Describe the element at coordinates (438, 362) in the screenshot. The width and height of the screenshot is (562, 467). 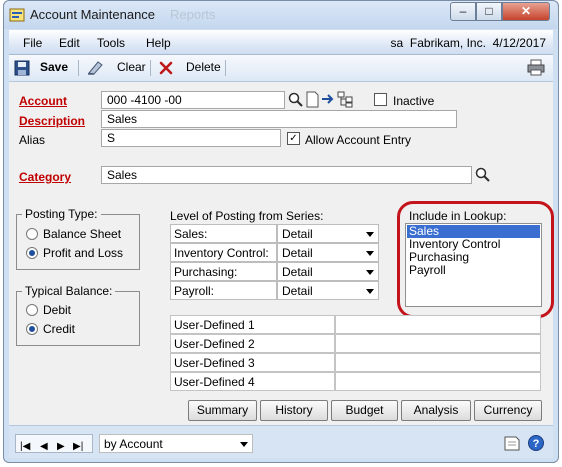
I see `user-defined-3-field` at that location.